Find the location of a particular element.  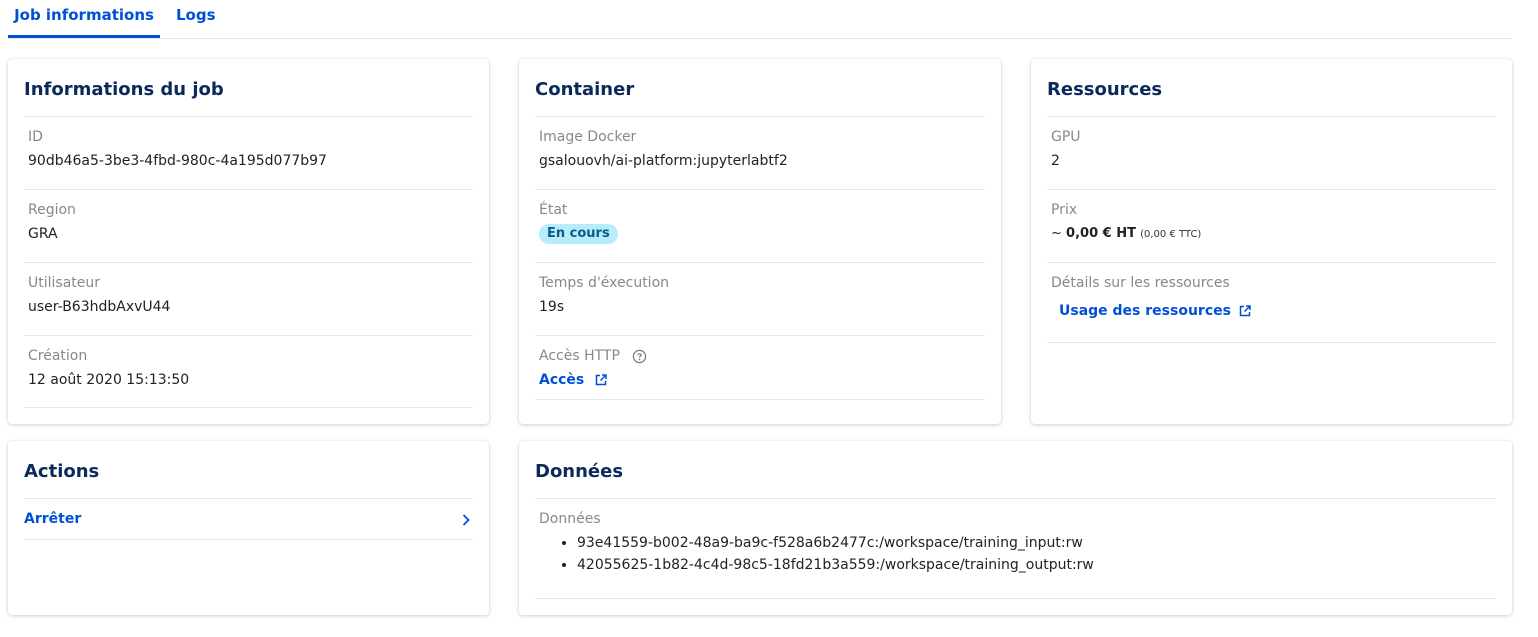

tab-logs: Logs is located at coordinates (196, 19).